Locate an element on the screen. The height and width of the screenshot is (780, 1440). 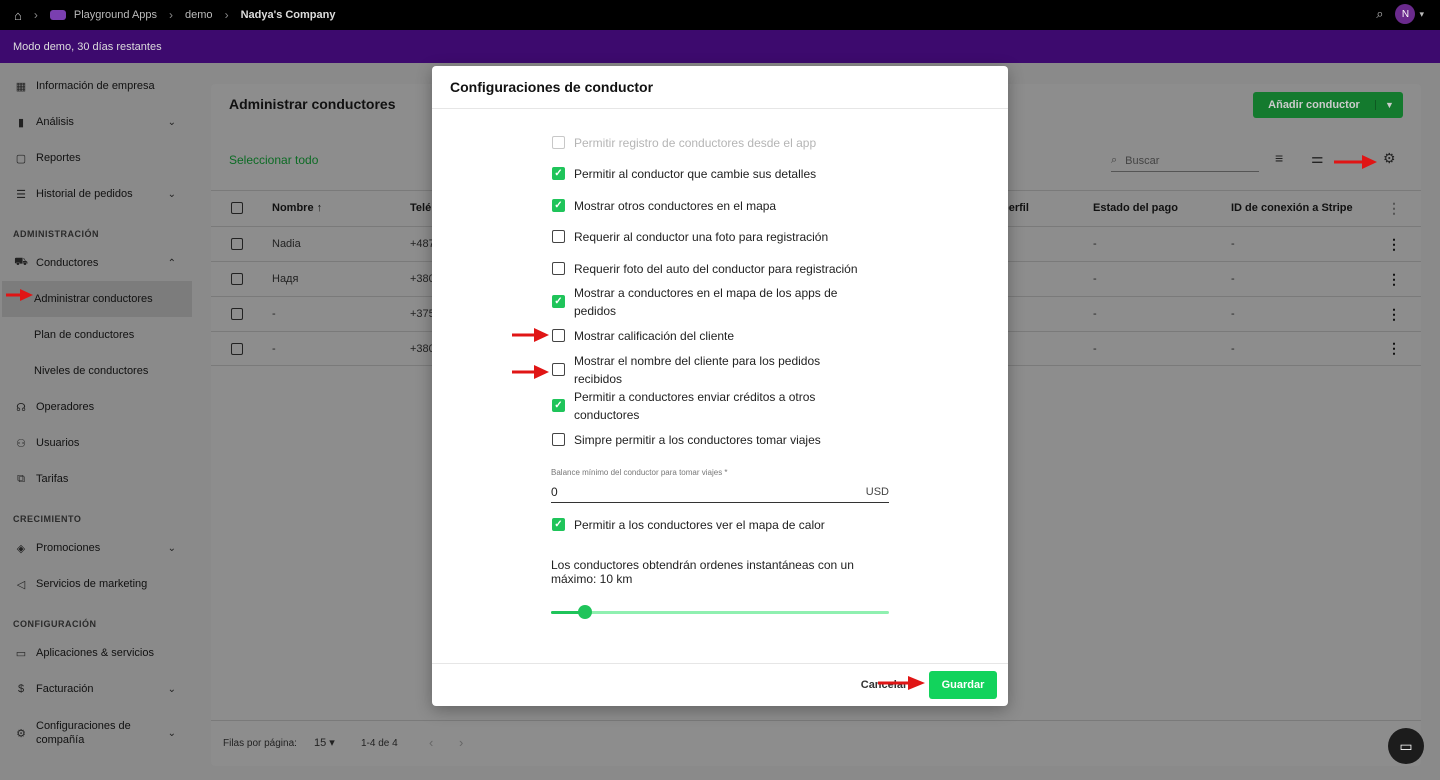
breadcrumb-demo: demo is located at coordinates (199, 15).